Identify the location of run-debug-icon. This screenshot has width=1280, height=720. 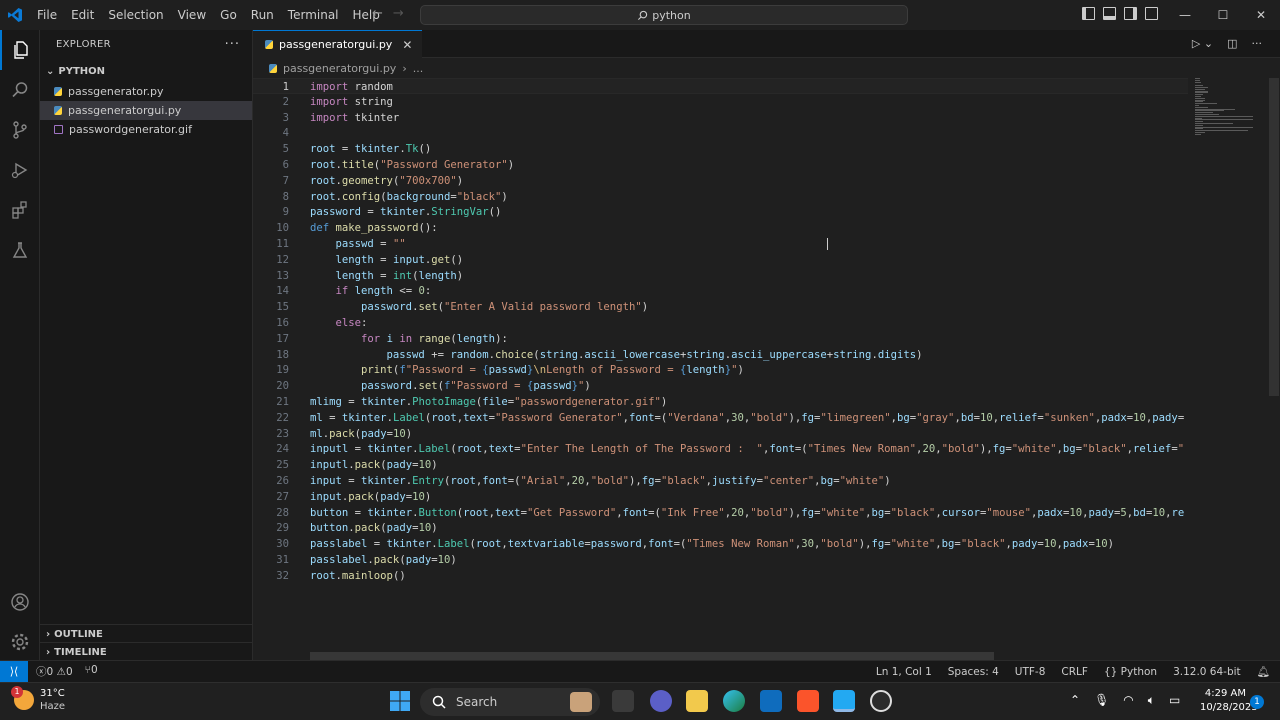
(20, 170).